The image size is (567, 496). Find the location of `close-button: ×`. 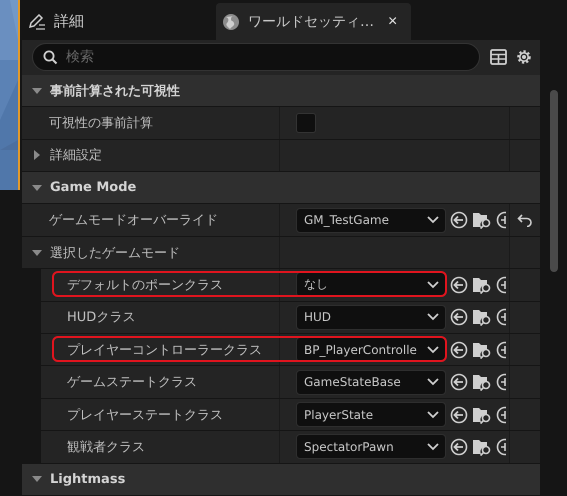

close-button: × is located at coordinates (390, 21).